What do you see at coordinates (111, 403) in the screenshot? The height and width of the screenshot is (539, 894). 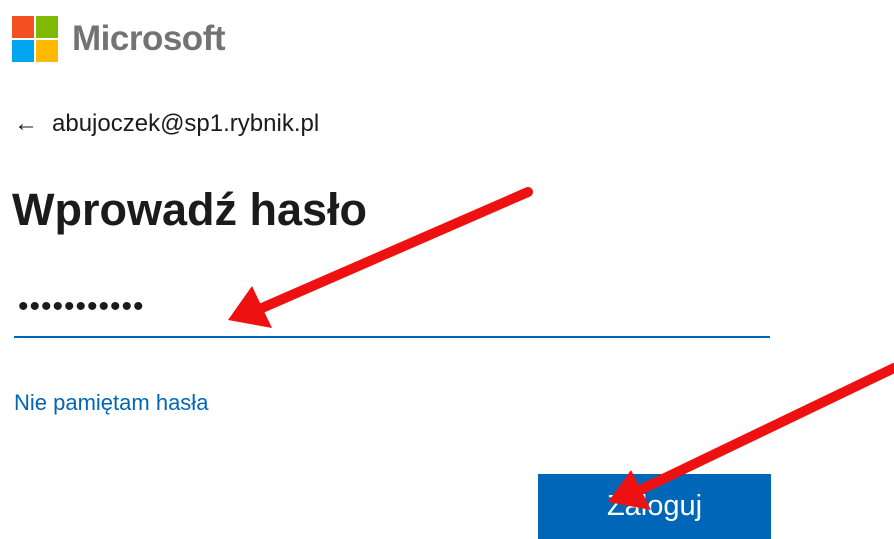 I see `forgot-password-link: Nie pamiętam hasła` at bounding box center [111, 403].